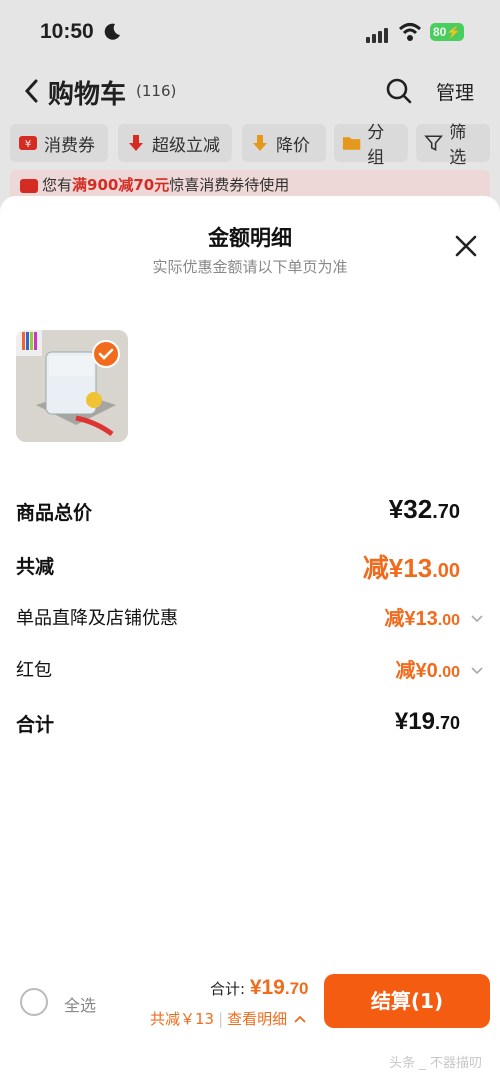  Describe the element at coordinates (435, 1063) in the screenshot. I see `watermark: 头条 _ 不器描叨` at that location.